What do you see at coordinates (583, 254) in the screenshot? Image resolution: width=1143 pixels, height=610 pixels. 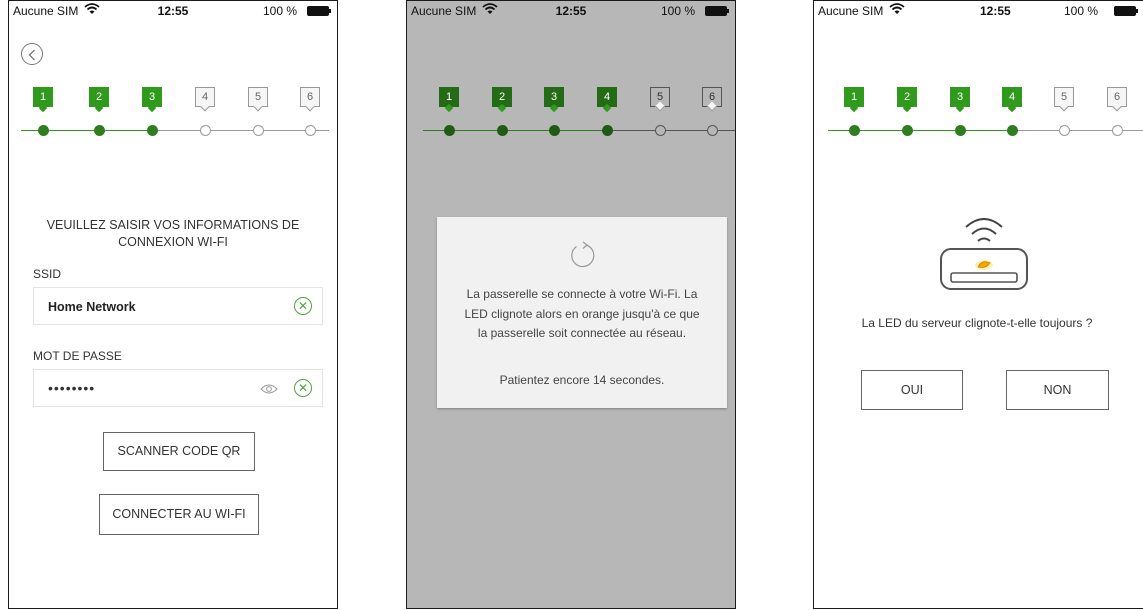 I see `refresh-icon` at bounding box center [583, 254].